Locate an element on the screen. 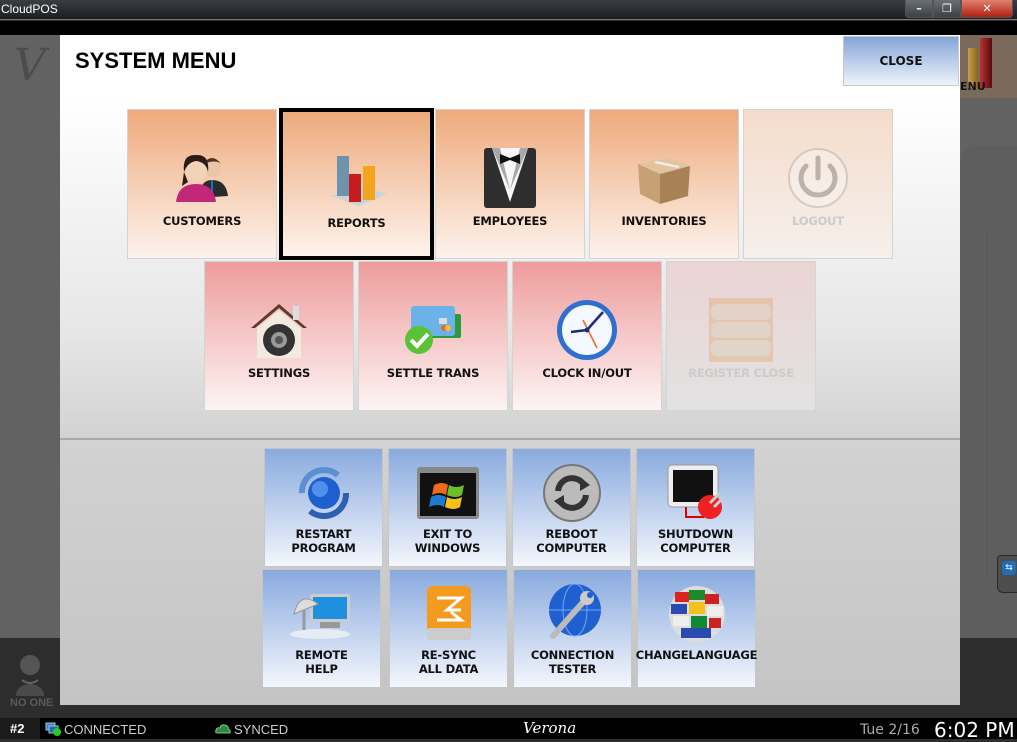 The height and width of the screenshot is (742, 1017). coin-rolls-icon is located at coordinates (741, 330).